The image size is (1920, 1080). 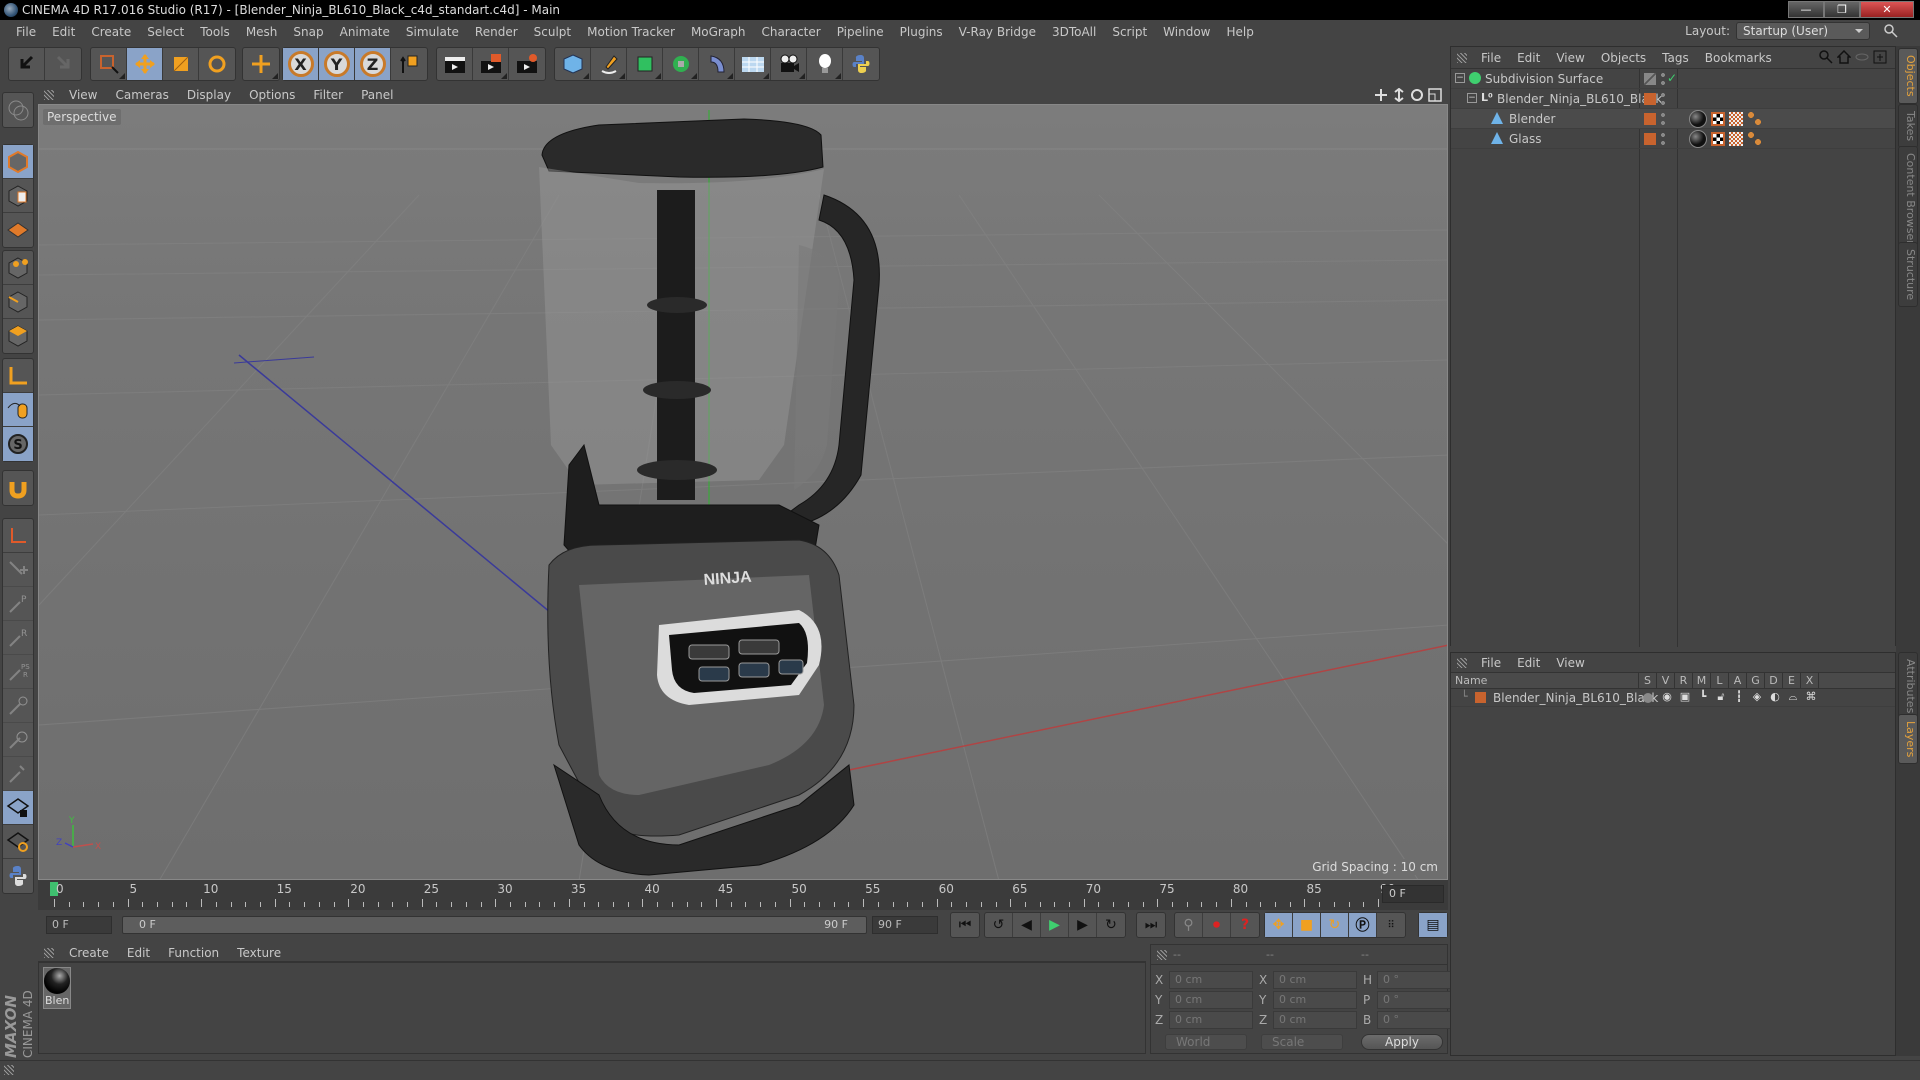 I want to click on toggle-view-icon, so click(x=1435, y=95).